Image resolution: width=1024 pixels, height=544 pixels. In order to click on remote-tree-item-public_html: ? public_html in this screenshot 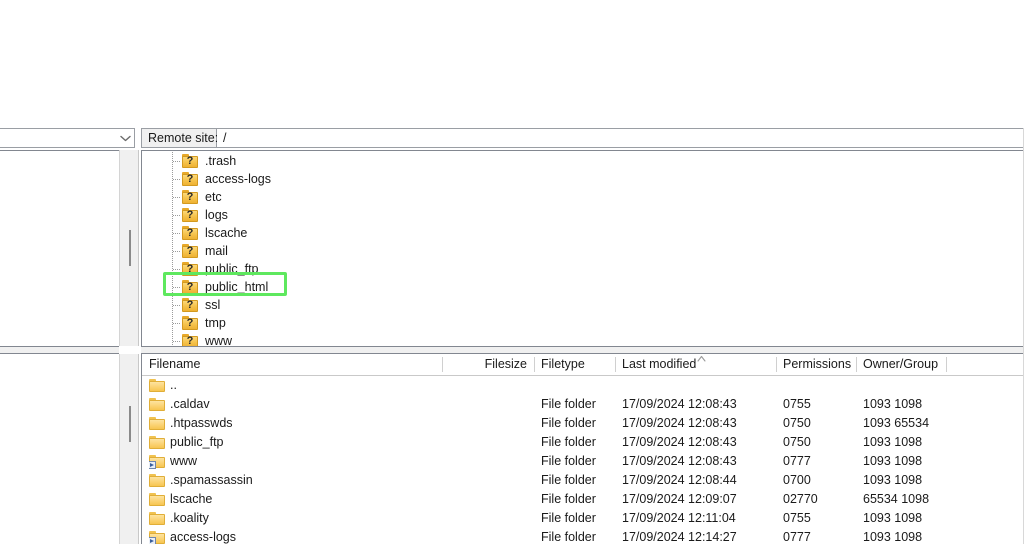, I will do `click(583, 287)`.